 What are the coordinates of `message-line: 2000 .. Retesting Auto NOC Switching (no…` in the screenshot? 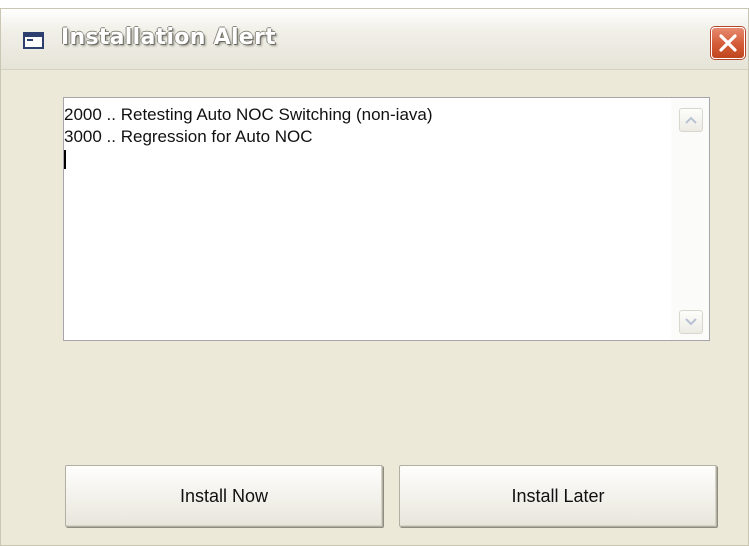 It's located at (248, 114).